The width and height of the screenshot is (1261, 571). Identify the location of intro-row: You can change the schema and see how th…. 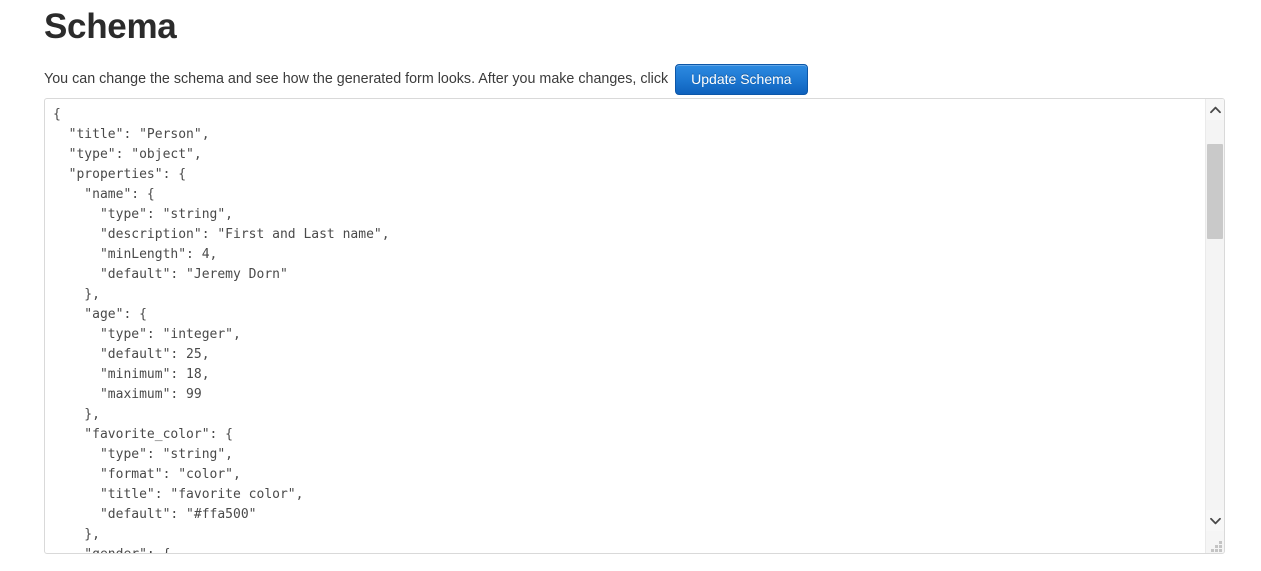
(652, 79).